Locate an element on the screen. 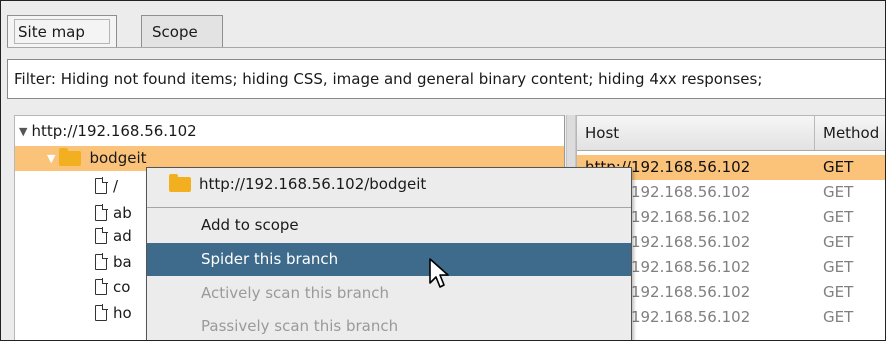  tab-site-map-label: Site map is located at coordinates (51, 32).